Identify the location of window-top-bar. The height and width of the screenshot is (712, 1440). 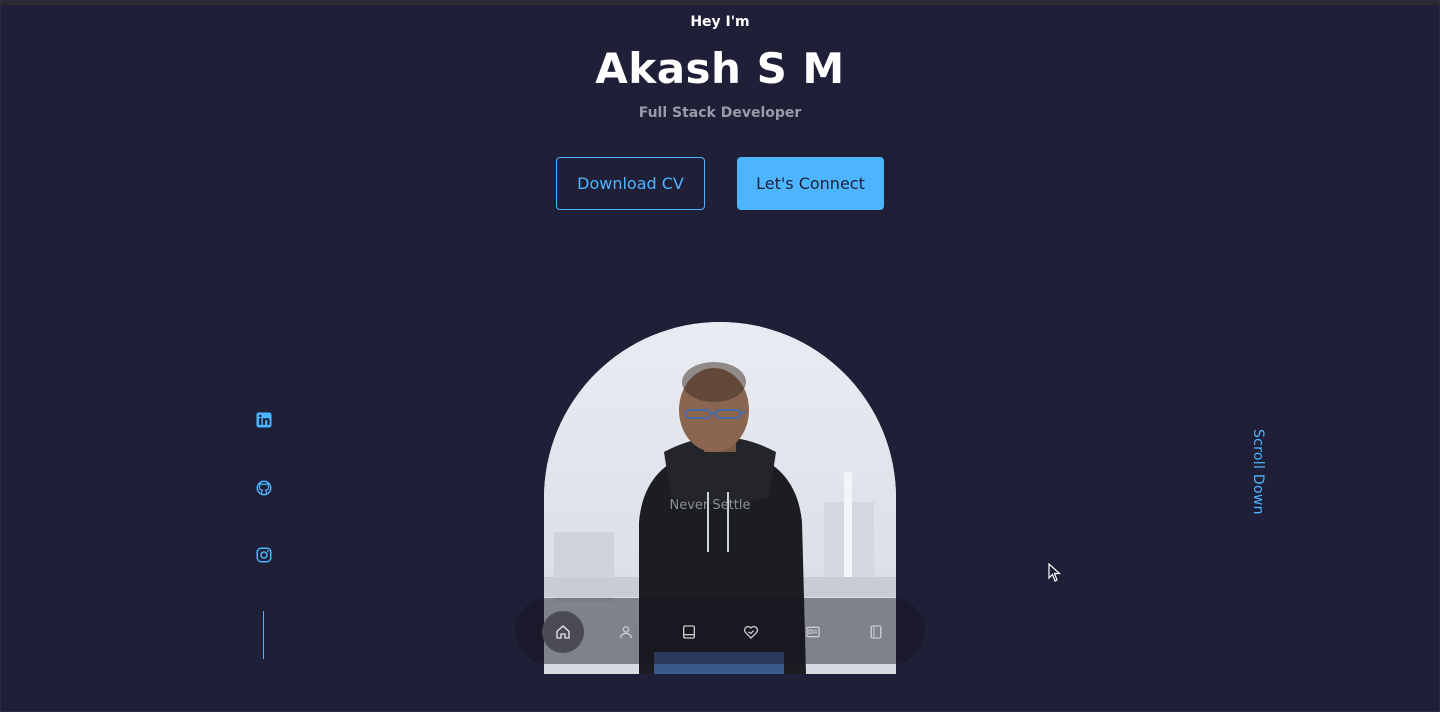
(720, 2).